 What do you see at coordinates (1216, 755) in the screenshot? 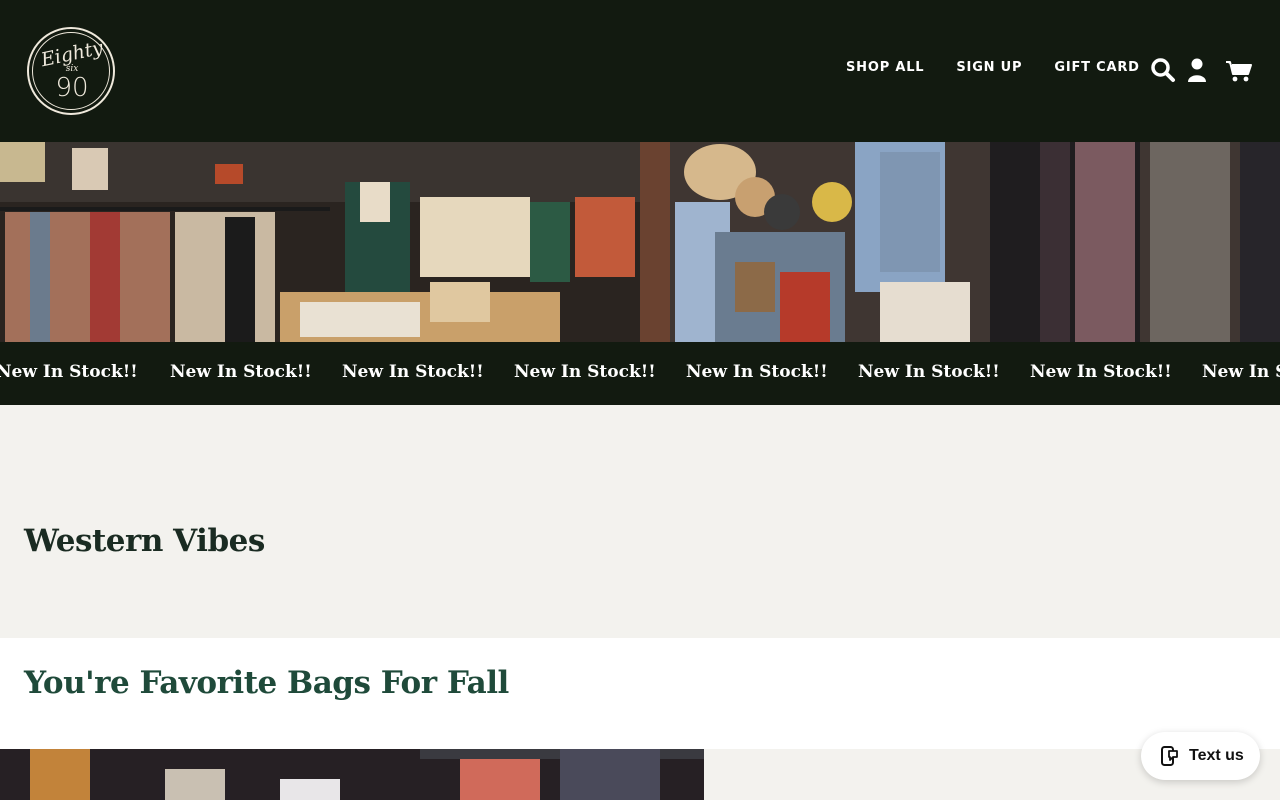
I see `text-us-label: Text us` at bounding box center [1216, 755].